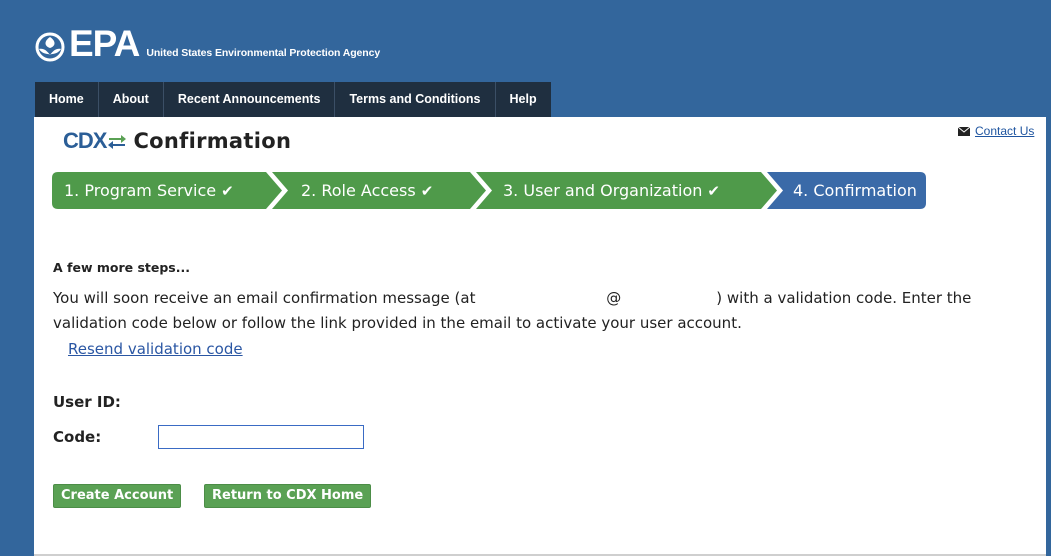 This screenshot has height=556, width=1051. Describe the element at coordinates (87, 402) in the screenshot. I see `user-id-label: User ID:` at that location.